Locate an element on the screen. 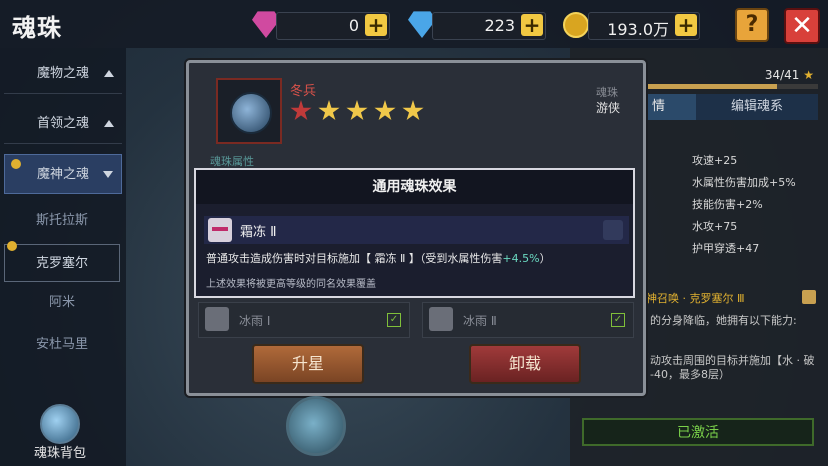  sidebar-subitem-crocell: 克罗塞尔 is located at coordinates (62, 261).